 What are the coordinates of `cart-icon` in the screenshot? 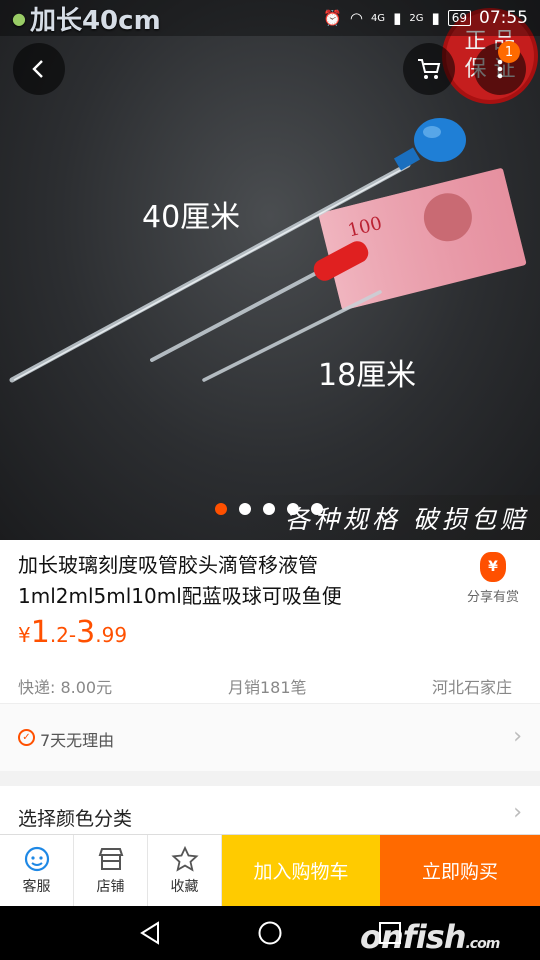 It's located at (429, 69).